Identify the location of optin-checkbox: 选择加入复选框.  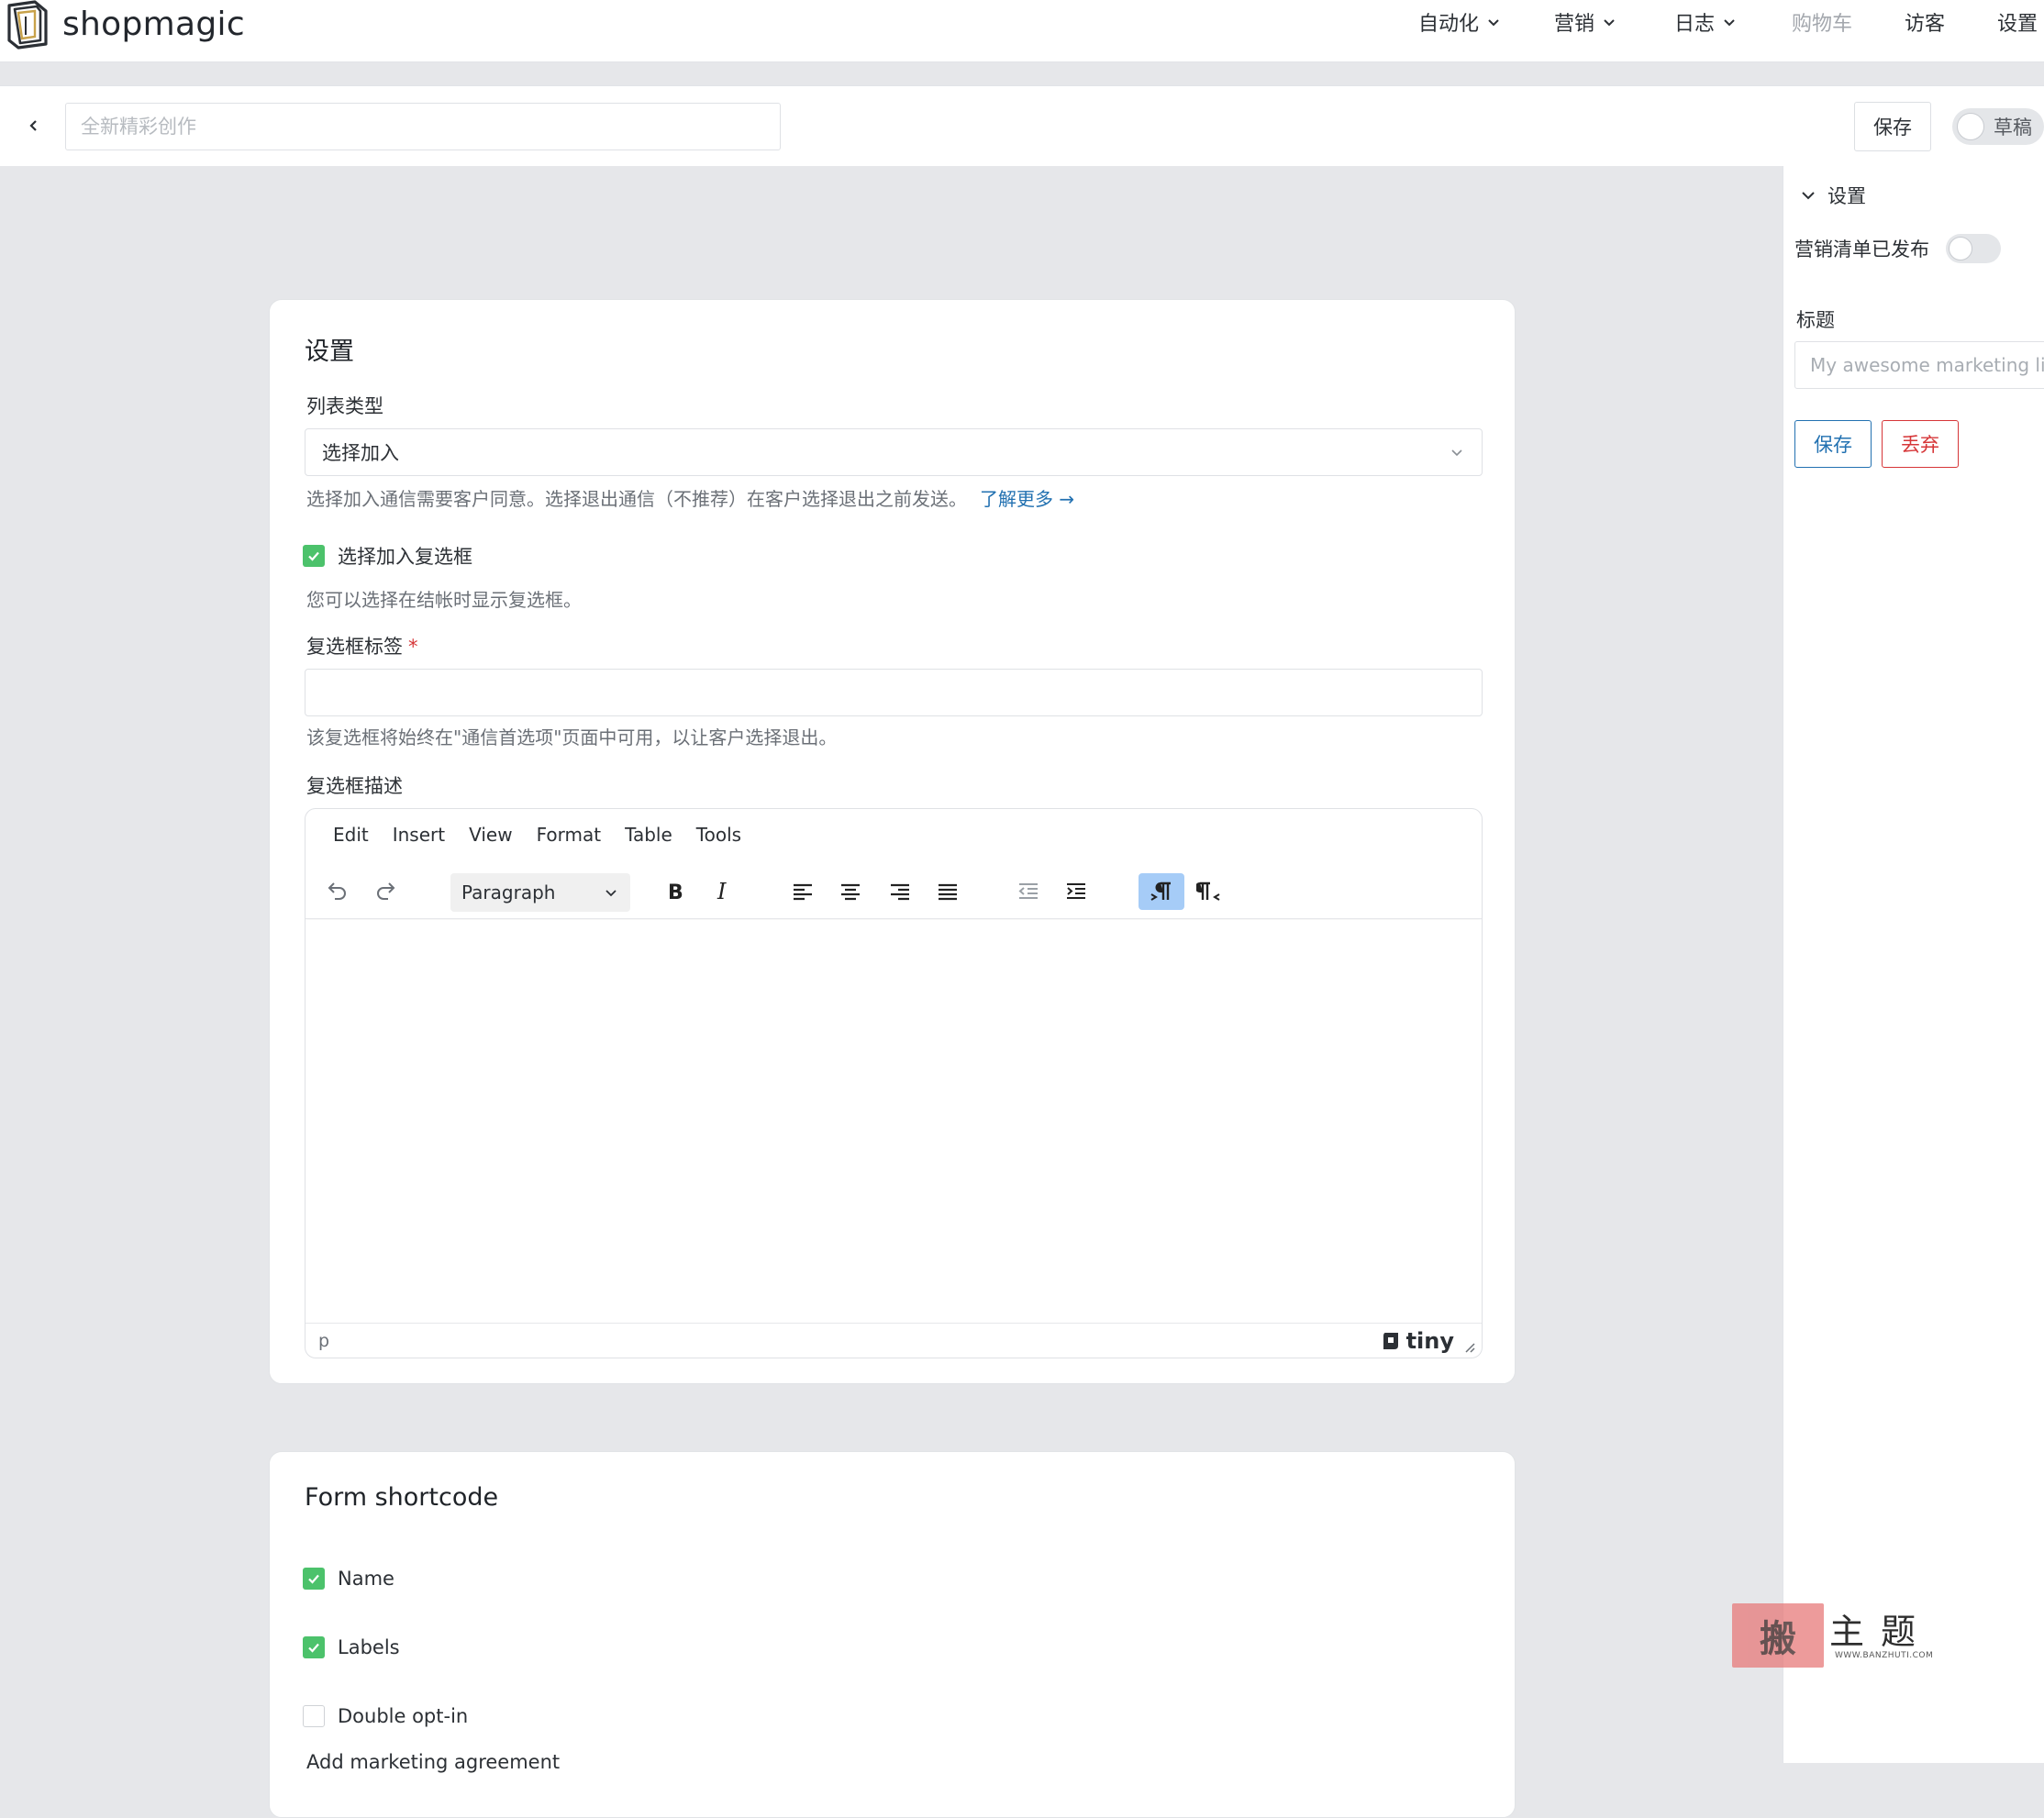
(388, 556).